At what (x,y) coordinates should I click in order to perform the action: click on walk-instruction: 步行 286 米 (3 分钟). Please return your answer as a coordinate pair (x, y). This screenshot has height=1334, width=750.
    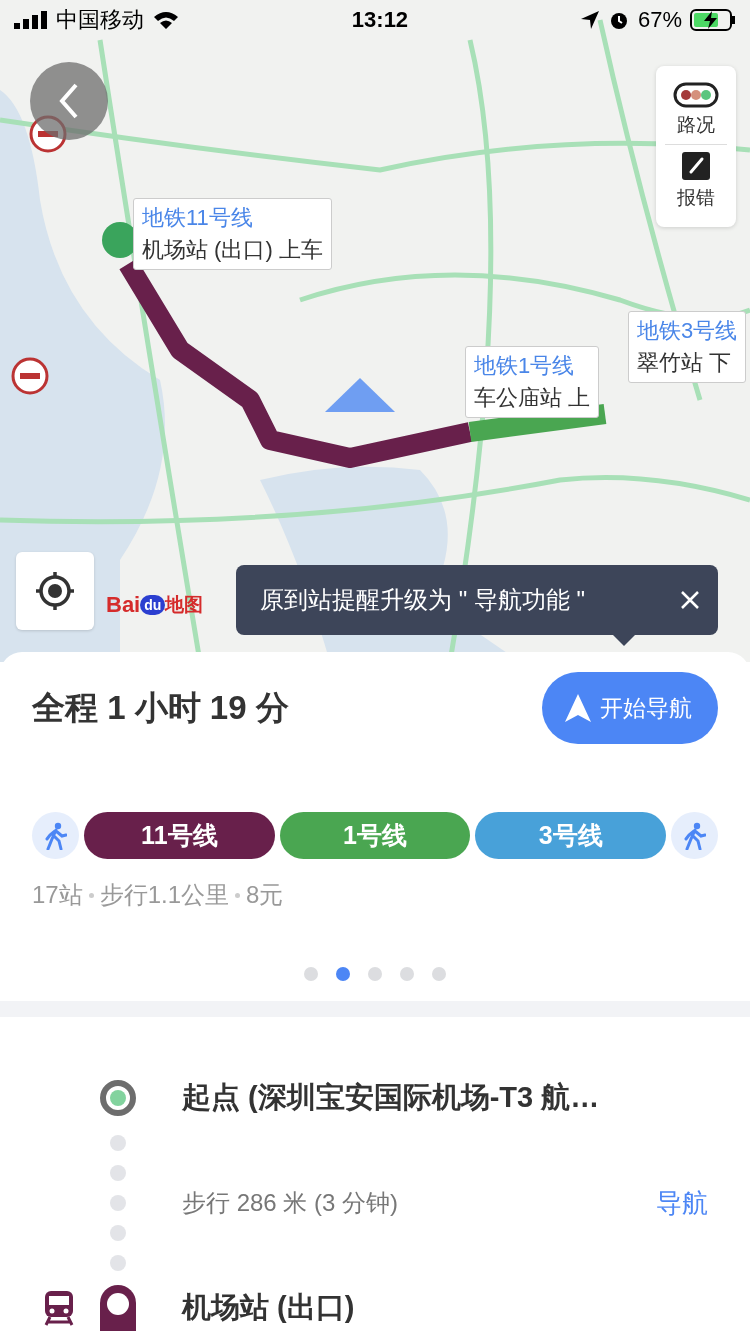
    Looking at the image, I should click on (290, 1203).